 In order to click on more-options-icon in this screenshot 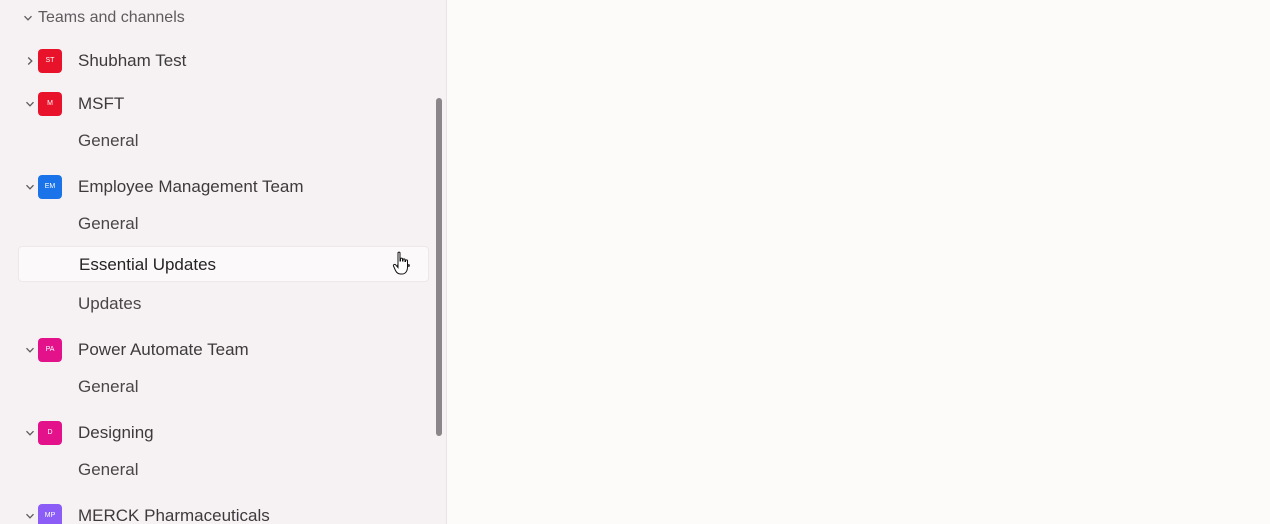, I will do `click(403, 265)`.